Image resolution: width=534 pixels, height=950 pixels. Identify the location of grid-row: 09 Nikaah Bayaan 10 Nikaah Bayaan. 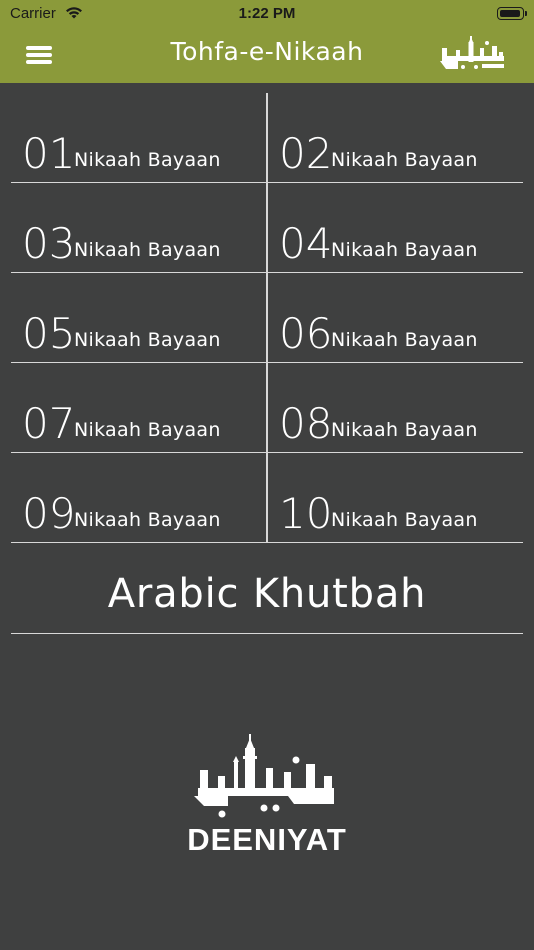
(267, 498).